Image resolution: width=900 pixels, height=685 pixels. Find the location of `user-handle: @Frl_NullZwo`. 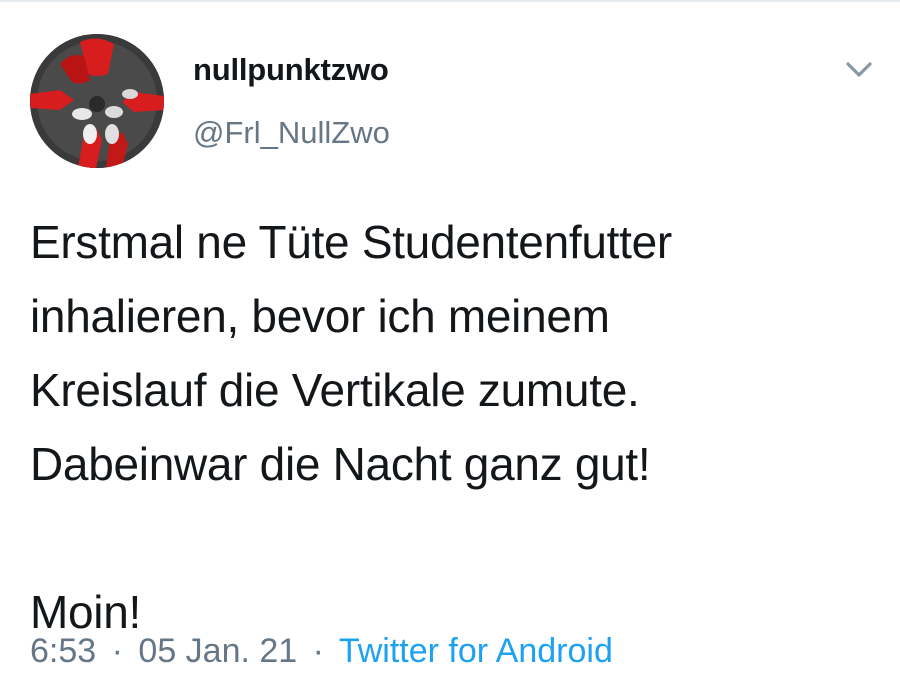

user-handle: @Frl_NullZwo is located at coordinates (291, 133).